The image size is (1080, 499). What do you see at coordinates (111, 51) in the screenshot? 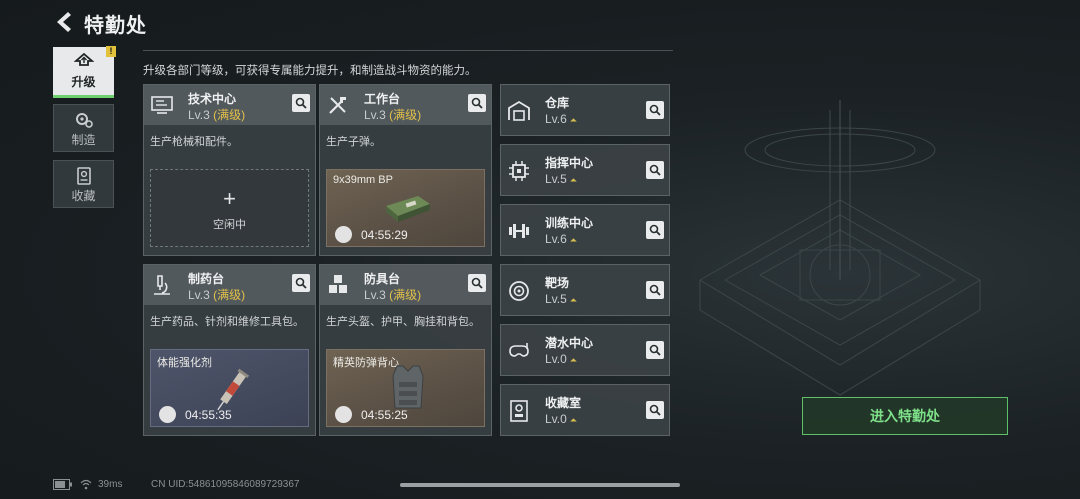
I see `notification-badge: !` at bounding box center [111, 51].